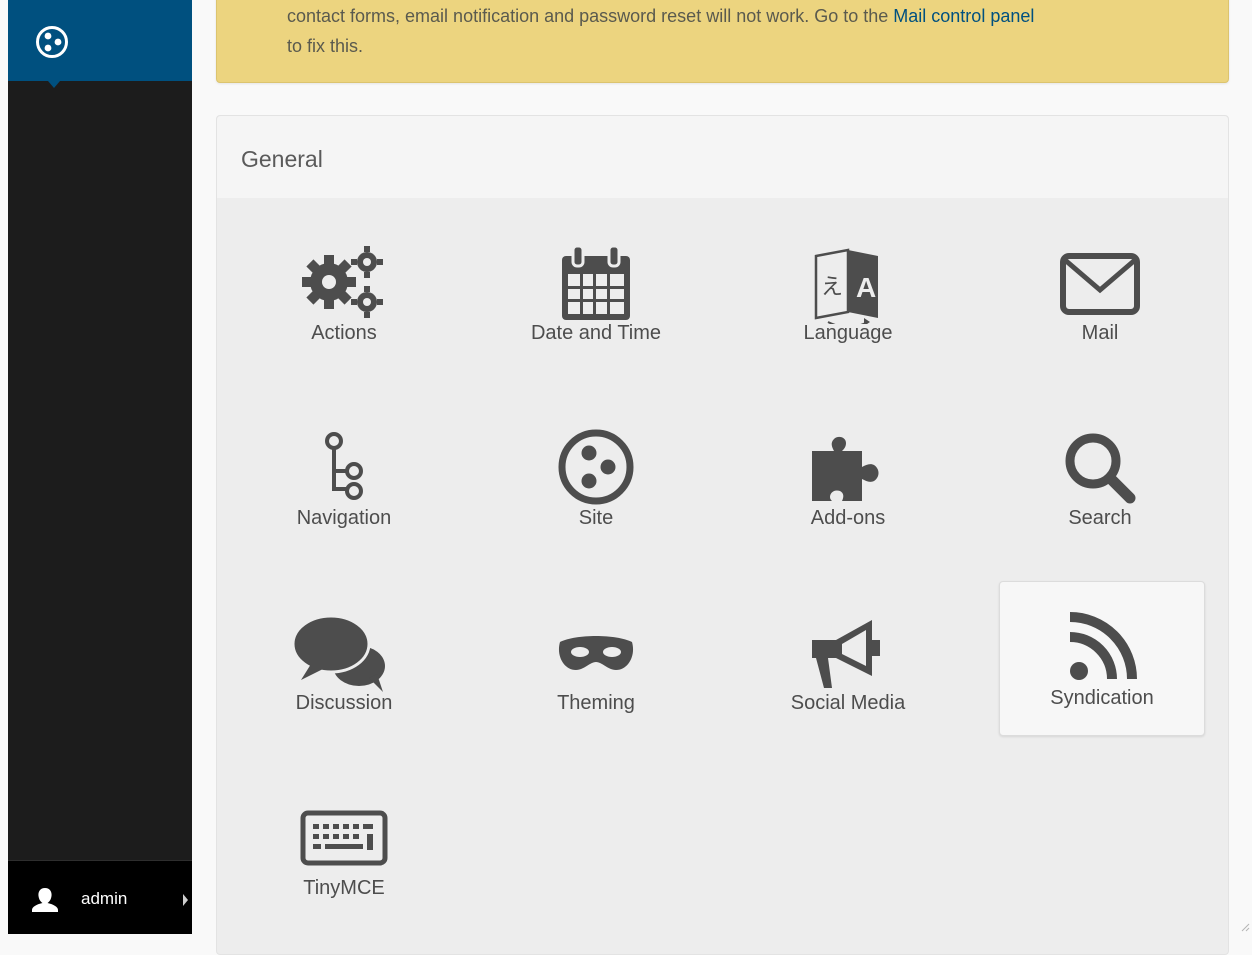  What do you see at coordinates (596, 467) in the screenshot?
I see `site-icon` at bounding box center [596, 467].